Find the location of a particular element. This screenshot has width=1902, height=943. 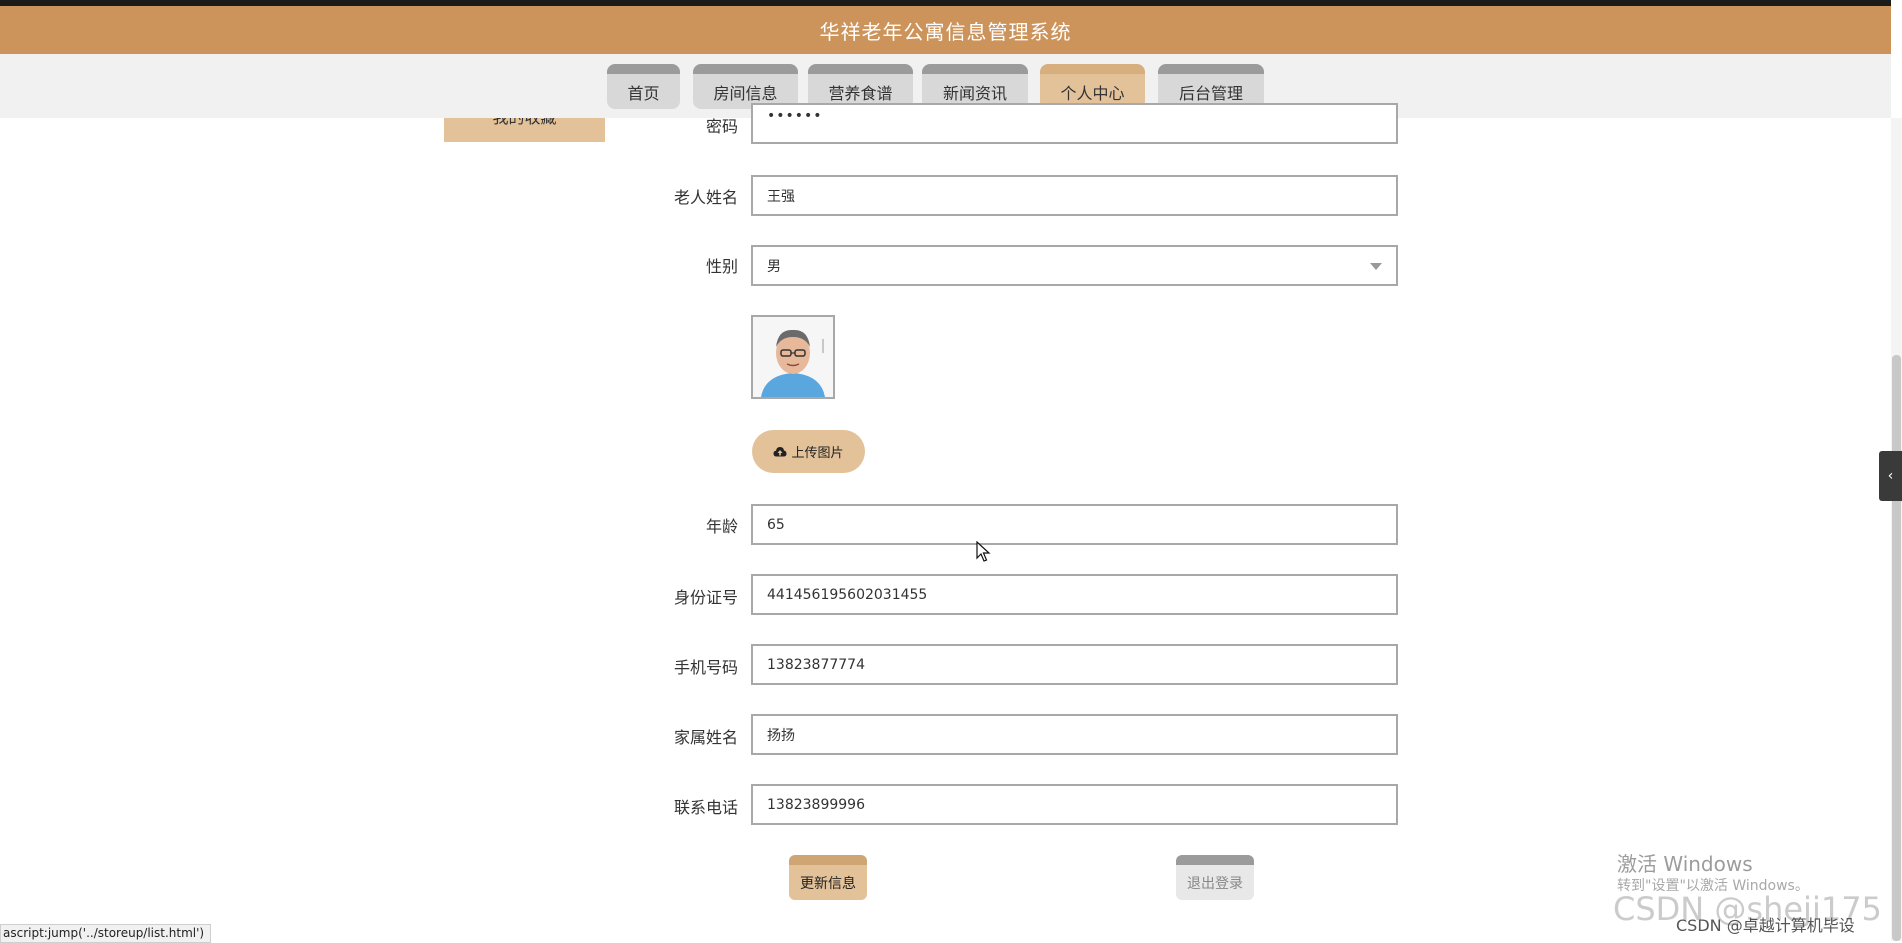

nav-item-home: 首页 is located at coordinates (643, 86).